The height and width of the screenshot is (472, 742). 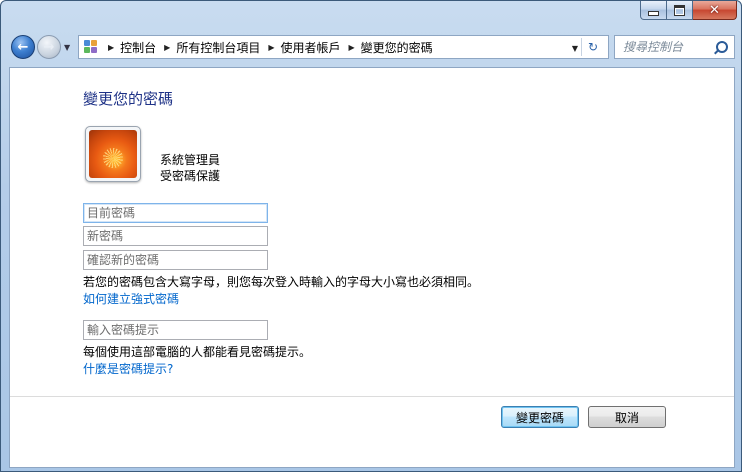 What do you see at coordinates (372, 396) in the screenshot?
I see `divider` at bounding box center [372, 396].